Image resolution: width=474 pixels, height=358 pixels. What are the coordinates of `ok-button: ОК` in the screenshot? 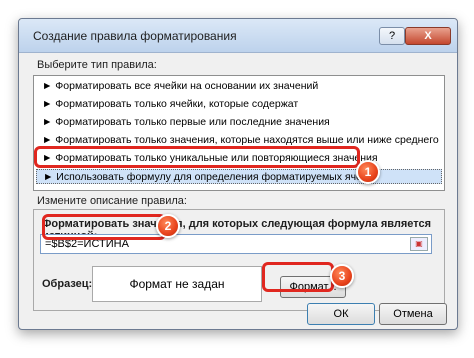 It's located at (341, 314).